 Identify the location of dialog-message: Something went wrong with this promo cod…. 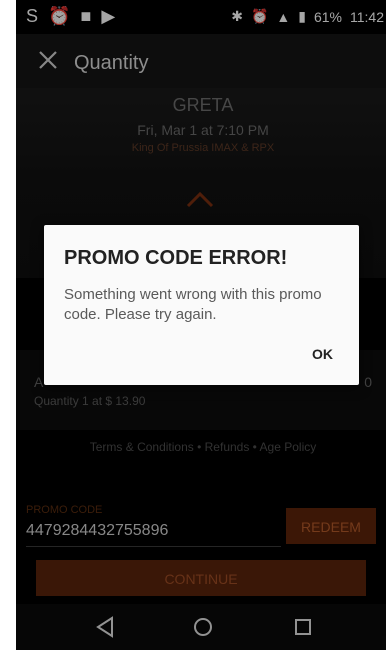
(193, 304).